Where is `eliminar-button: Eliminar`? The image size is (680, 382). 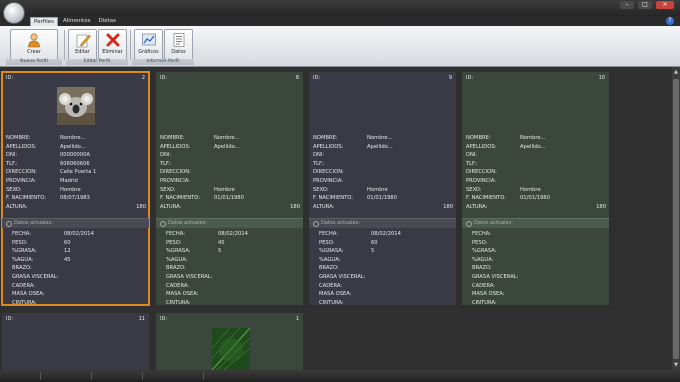 eliminar-button: Eliminar is located at coordinates (112, 44).